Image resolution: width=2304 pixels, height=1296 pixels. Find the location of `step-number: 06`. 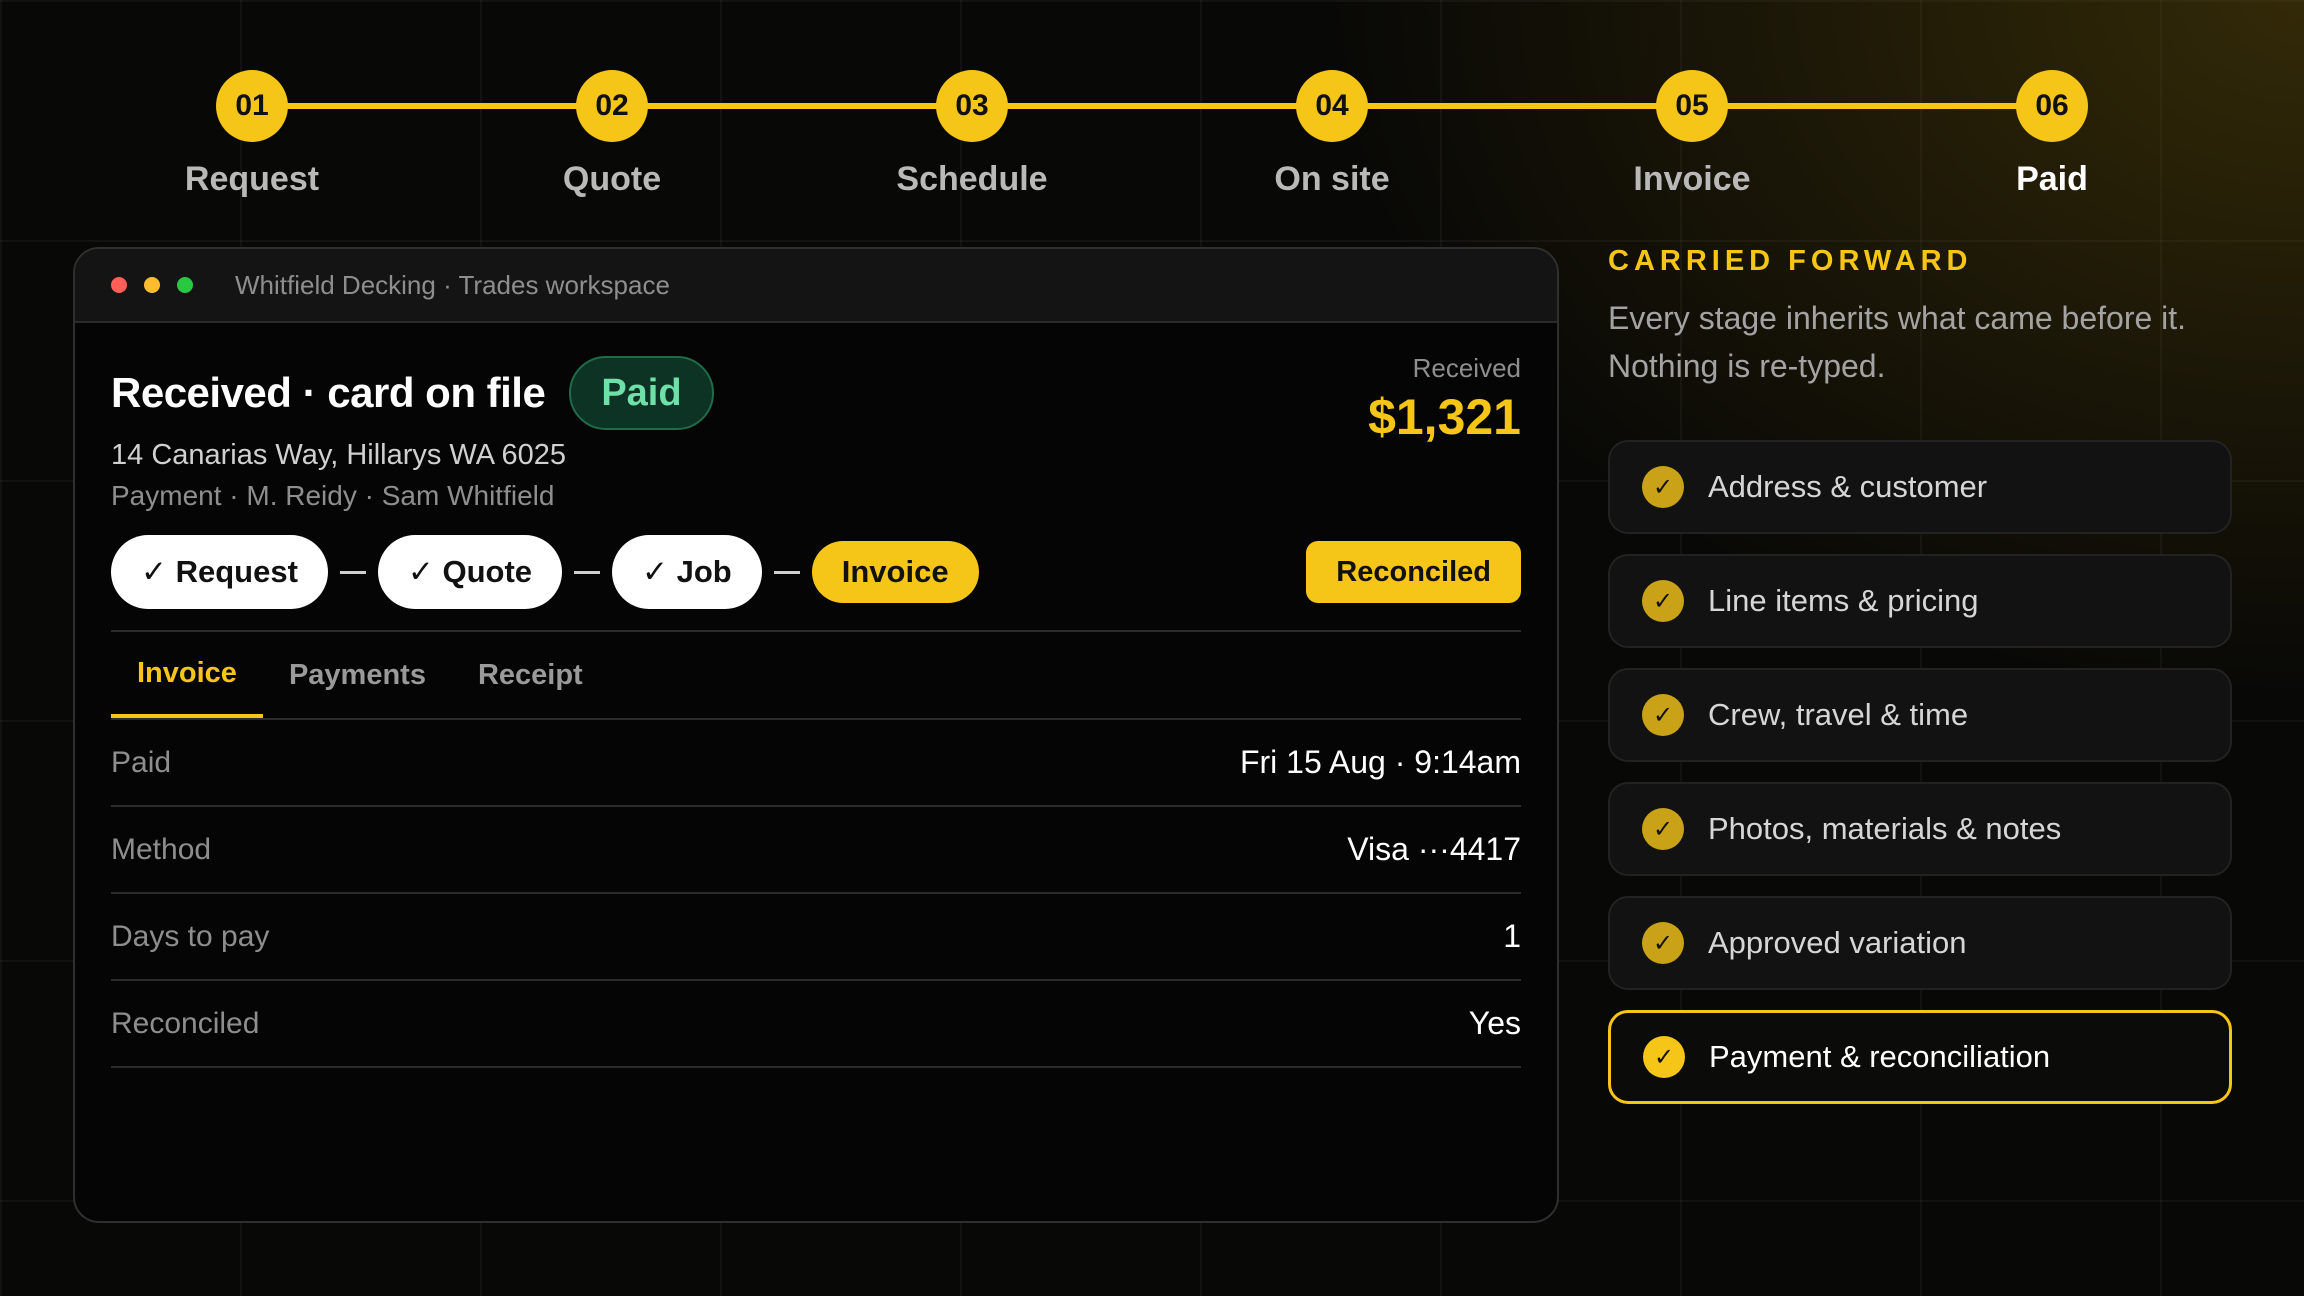

step-number: 06 is located at coordinates (2052, 106).